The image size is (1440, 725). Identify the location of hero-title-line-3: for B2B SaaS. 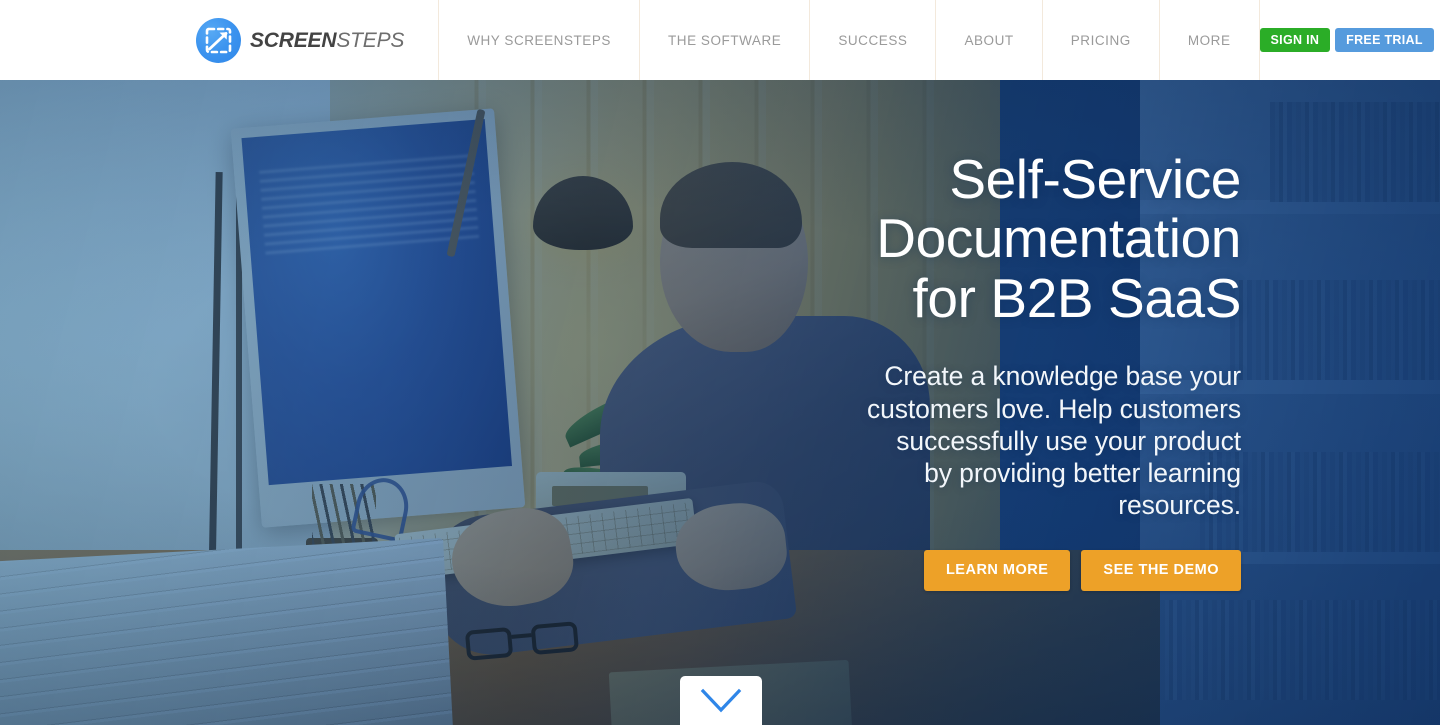
(1077, 297).